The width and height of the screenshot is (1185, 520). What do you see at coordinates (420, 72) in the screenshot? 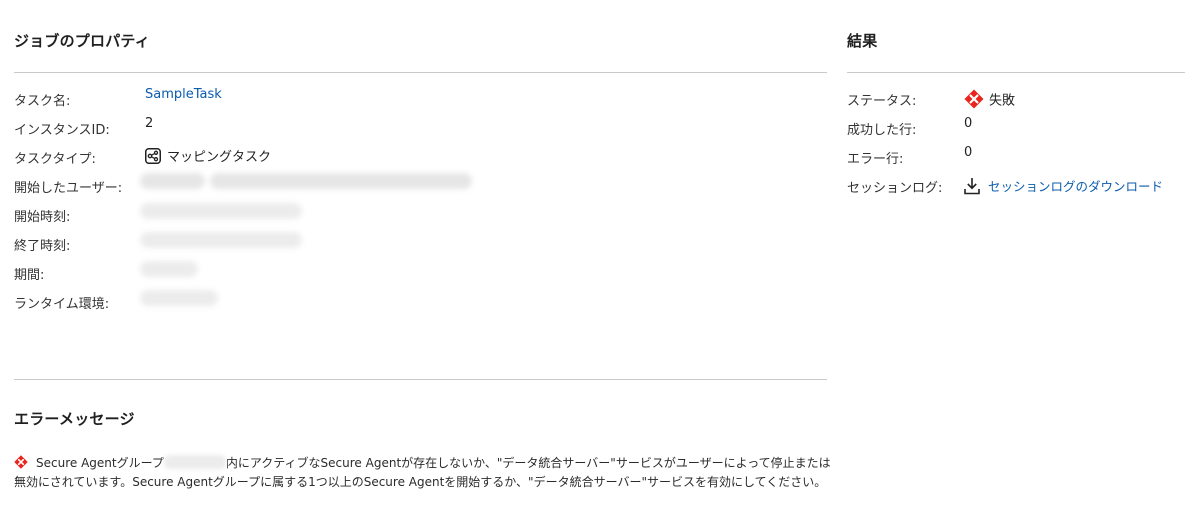
I see `job-properties-divider` at bounding box center [420, 72].